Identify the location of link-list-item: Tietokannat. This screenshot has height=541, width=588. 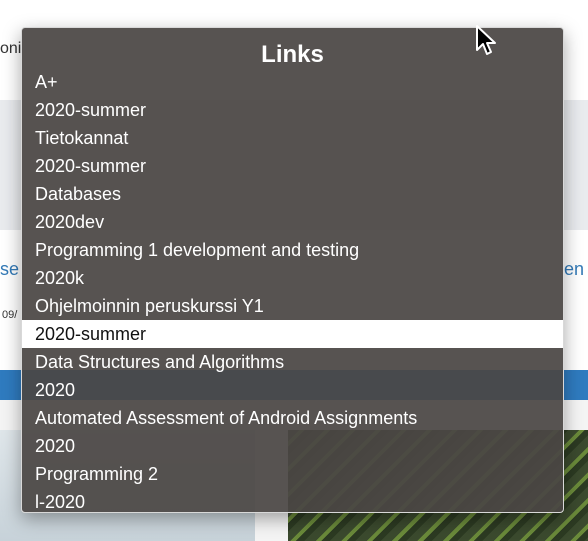
(292, 138).